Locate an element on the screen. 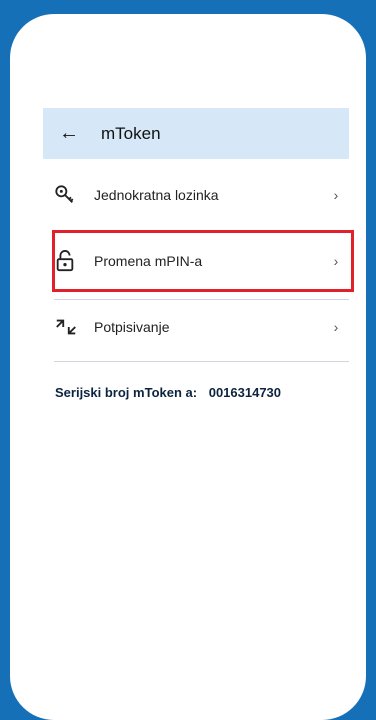 The image size is (376, 720). page-title: mToken is located at coordinates (131, 133).